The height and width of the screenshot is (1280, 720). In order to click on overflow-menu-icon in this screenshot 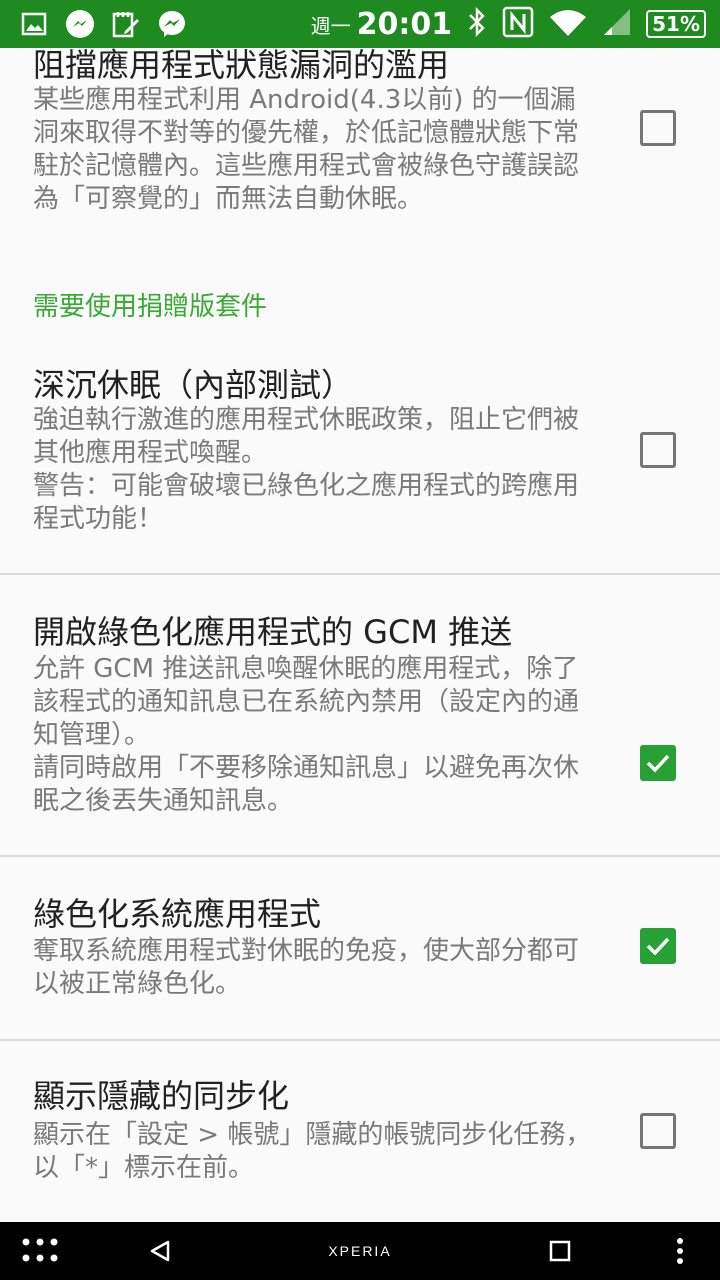, I will do `click(680, 1251)`.